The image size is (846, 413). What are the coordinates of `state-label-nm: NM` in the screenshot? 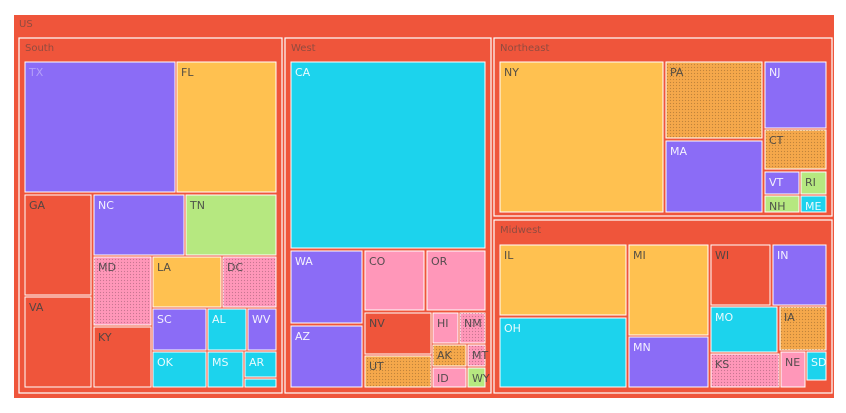 It's located at (473, 323).